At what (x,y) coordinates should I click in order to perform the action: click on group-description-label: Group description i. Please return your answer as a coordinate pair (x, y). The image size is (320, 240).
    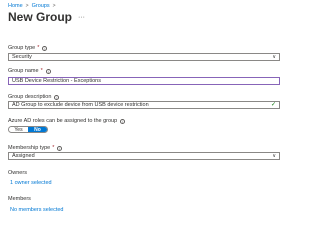
    Looking at the image, I should click on (34, 97).